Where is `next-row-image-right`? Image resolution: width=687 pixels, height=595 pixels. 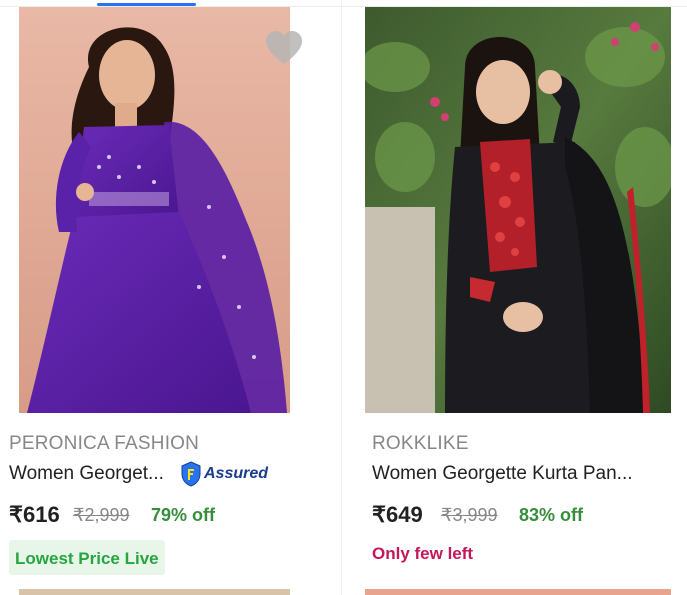
next-row-image-right is located at coordinates (518, 592).